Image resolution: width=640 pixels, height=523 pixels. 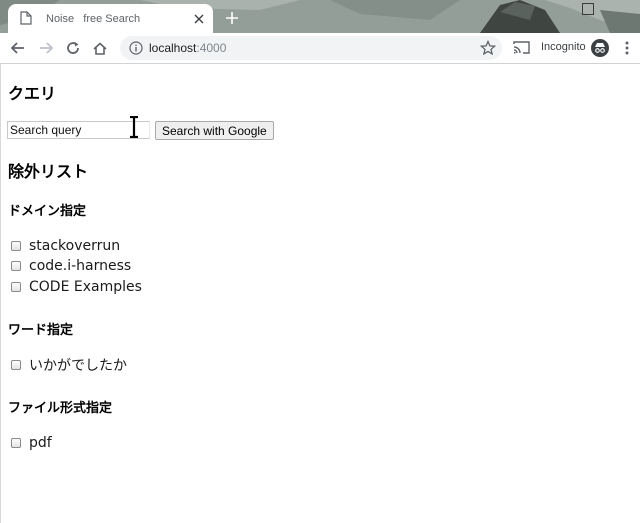 What do you see at coordinates (214, 130) in the screenshot?
I see `search-with-google-button: Search with Google` at bounding box center [214, 130].